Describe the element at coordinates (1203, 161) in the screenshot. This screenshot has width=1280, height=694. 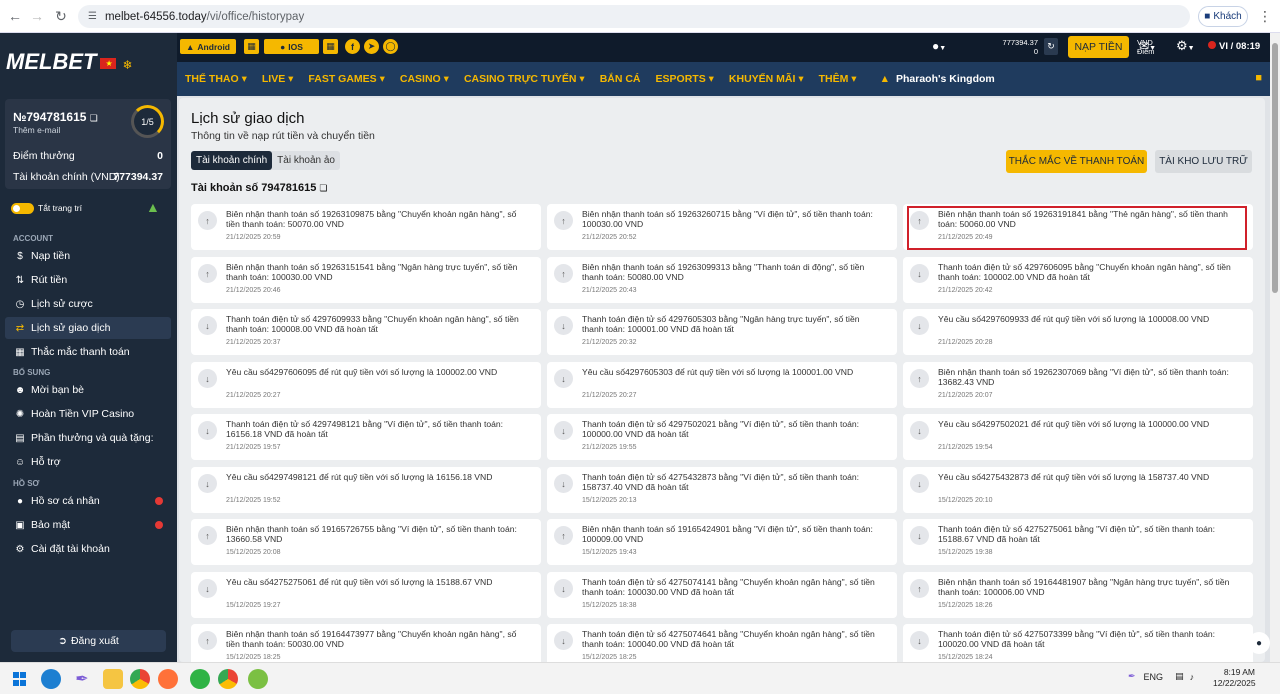
I see `archive-button: TÀI KHO LƯU TRỮ` at that location.